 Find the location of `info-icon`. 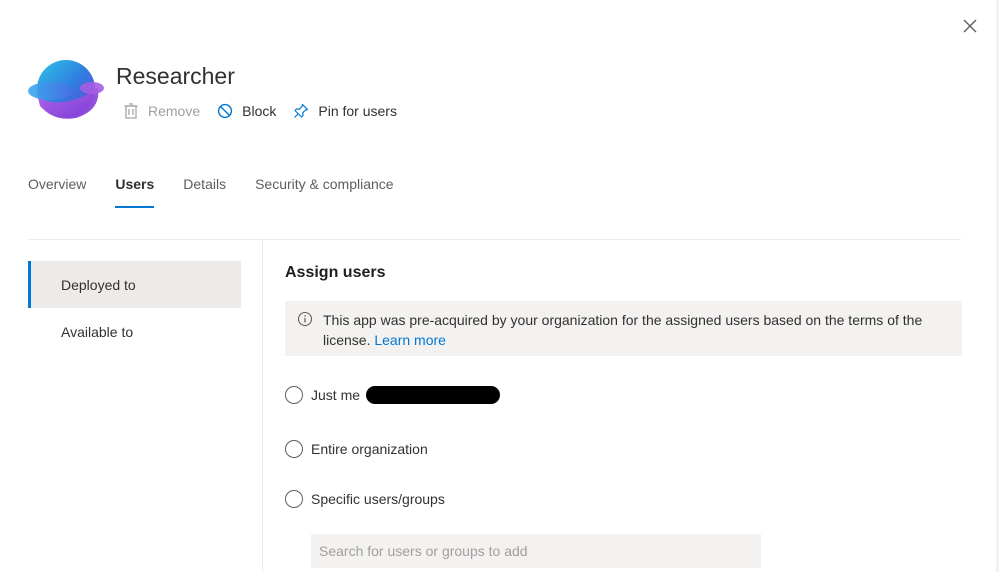

info-icon is located at coordinates (305, 319).